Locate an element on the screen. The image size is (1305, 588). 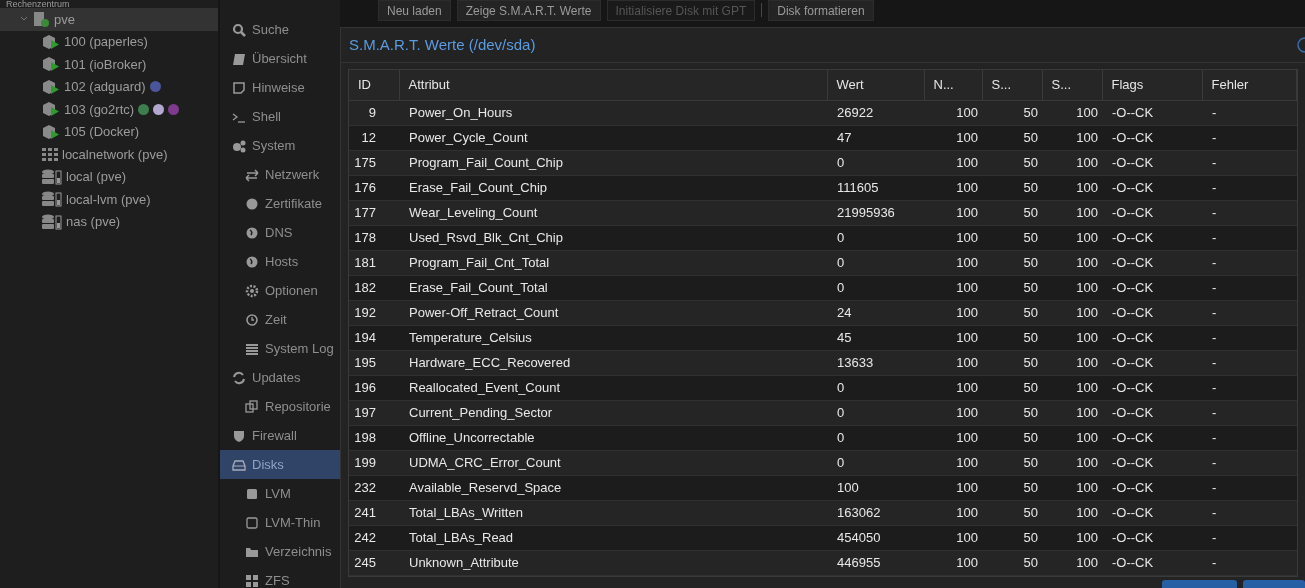
nav-item: Übersicht is located at coordinates (280, 58).